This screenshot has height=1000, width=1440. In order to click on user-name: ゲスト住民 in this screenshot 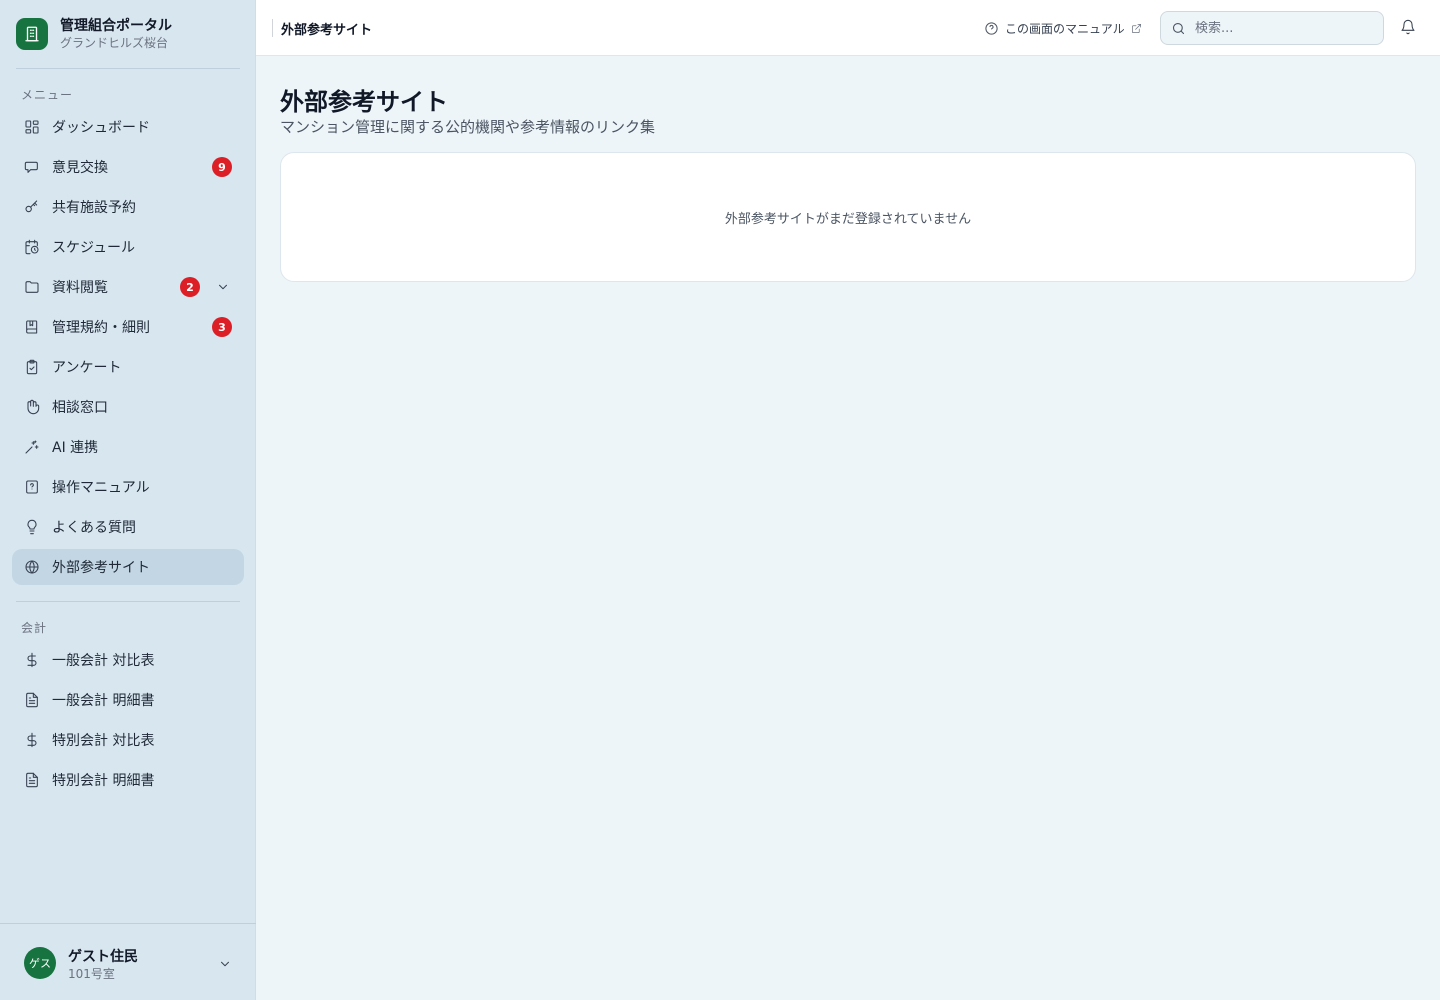, I will do `click(103, 957)`.